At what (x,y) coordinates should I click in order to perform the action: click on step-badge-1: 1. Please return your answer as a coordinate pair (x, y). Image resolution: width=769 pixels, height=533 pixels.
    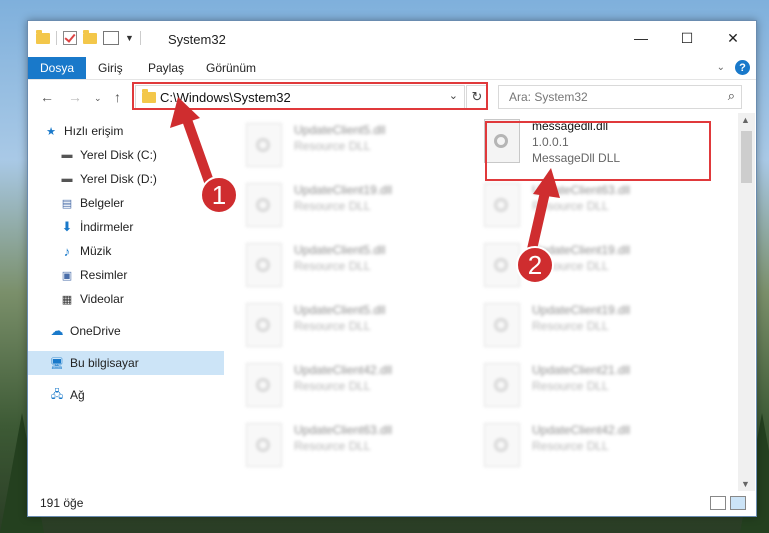
    Looking at the image, I should click on (219, 195).